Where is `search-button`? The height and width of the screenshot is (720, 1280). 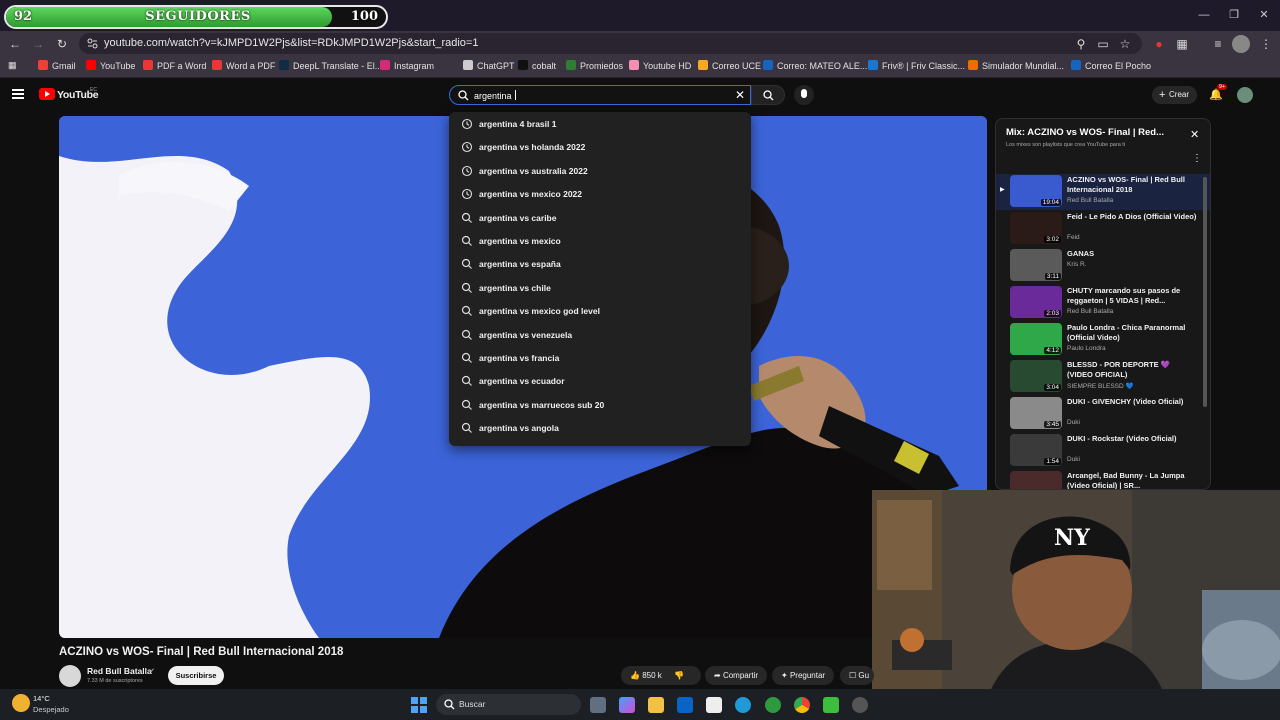 search-button is located at coordinates (768, 95).